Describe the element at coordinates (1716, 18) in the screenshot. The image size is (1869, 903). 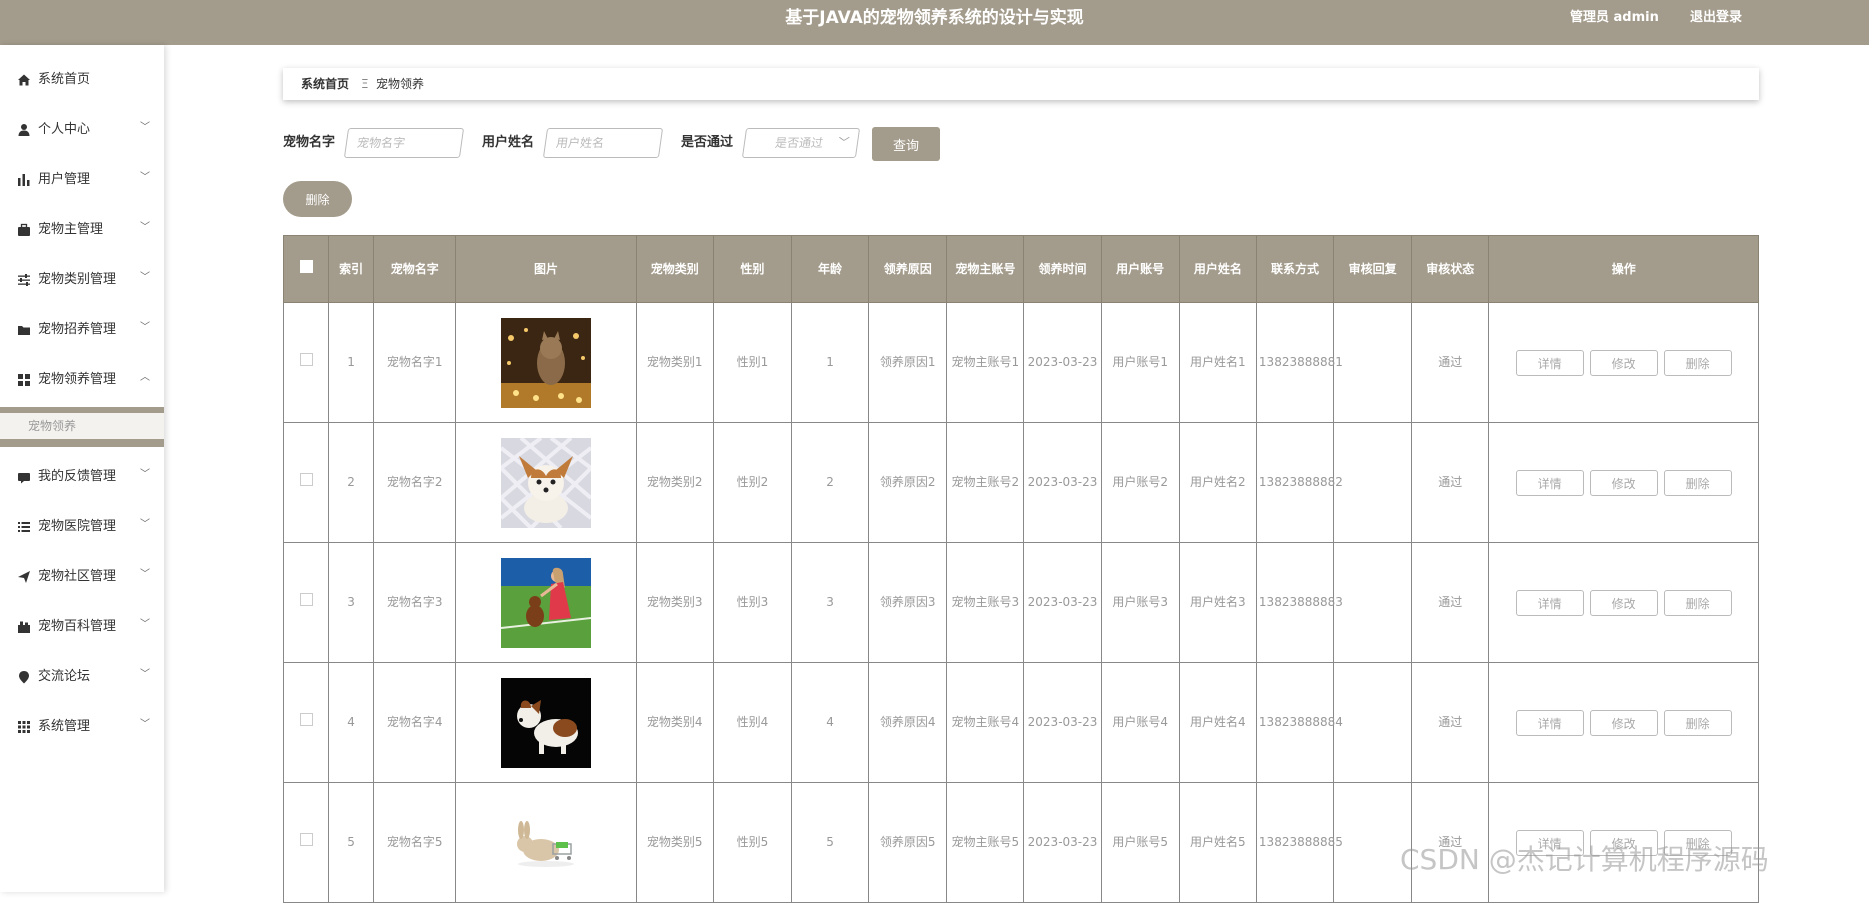
I see `logout-button: 退出登录` at that location.